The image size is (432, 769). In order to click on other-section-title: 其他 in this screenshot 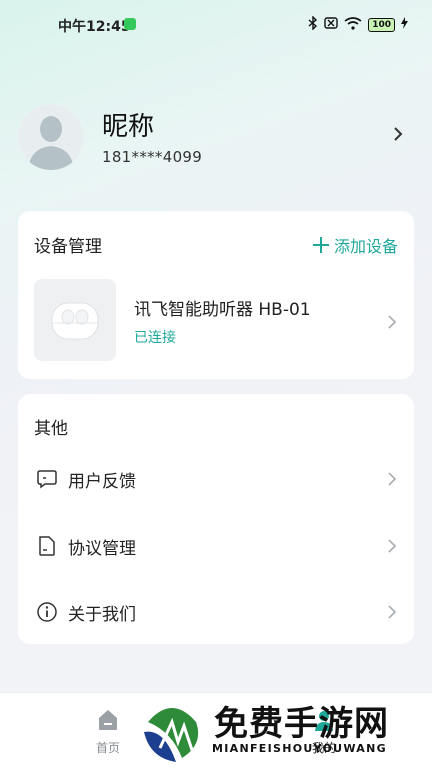, I will do `click(51, 429)`.